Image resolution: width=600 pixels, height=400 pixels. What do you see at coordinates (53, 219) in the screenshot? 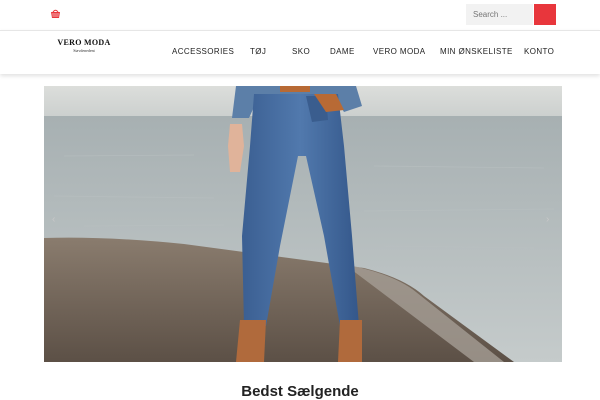
I see `chevron-left-icon: ‹` at bounding box center [53, 219].